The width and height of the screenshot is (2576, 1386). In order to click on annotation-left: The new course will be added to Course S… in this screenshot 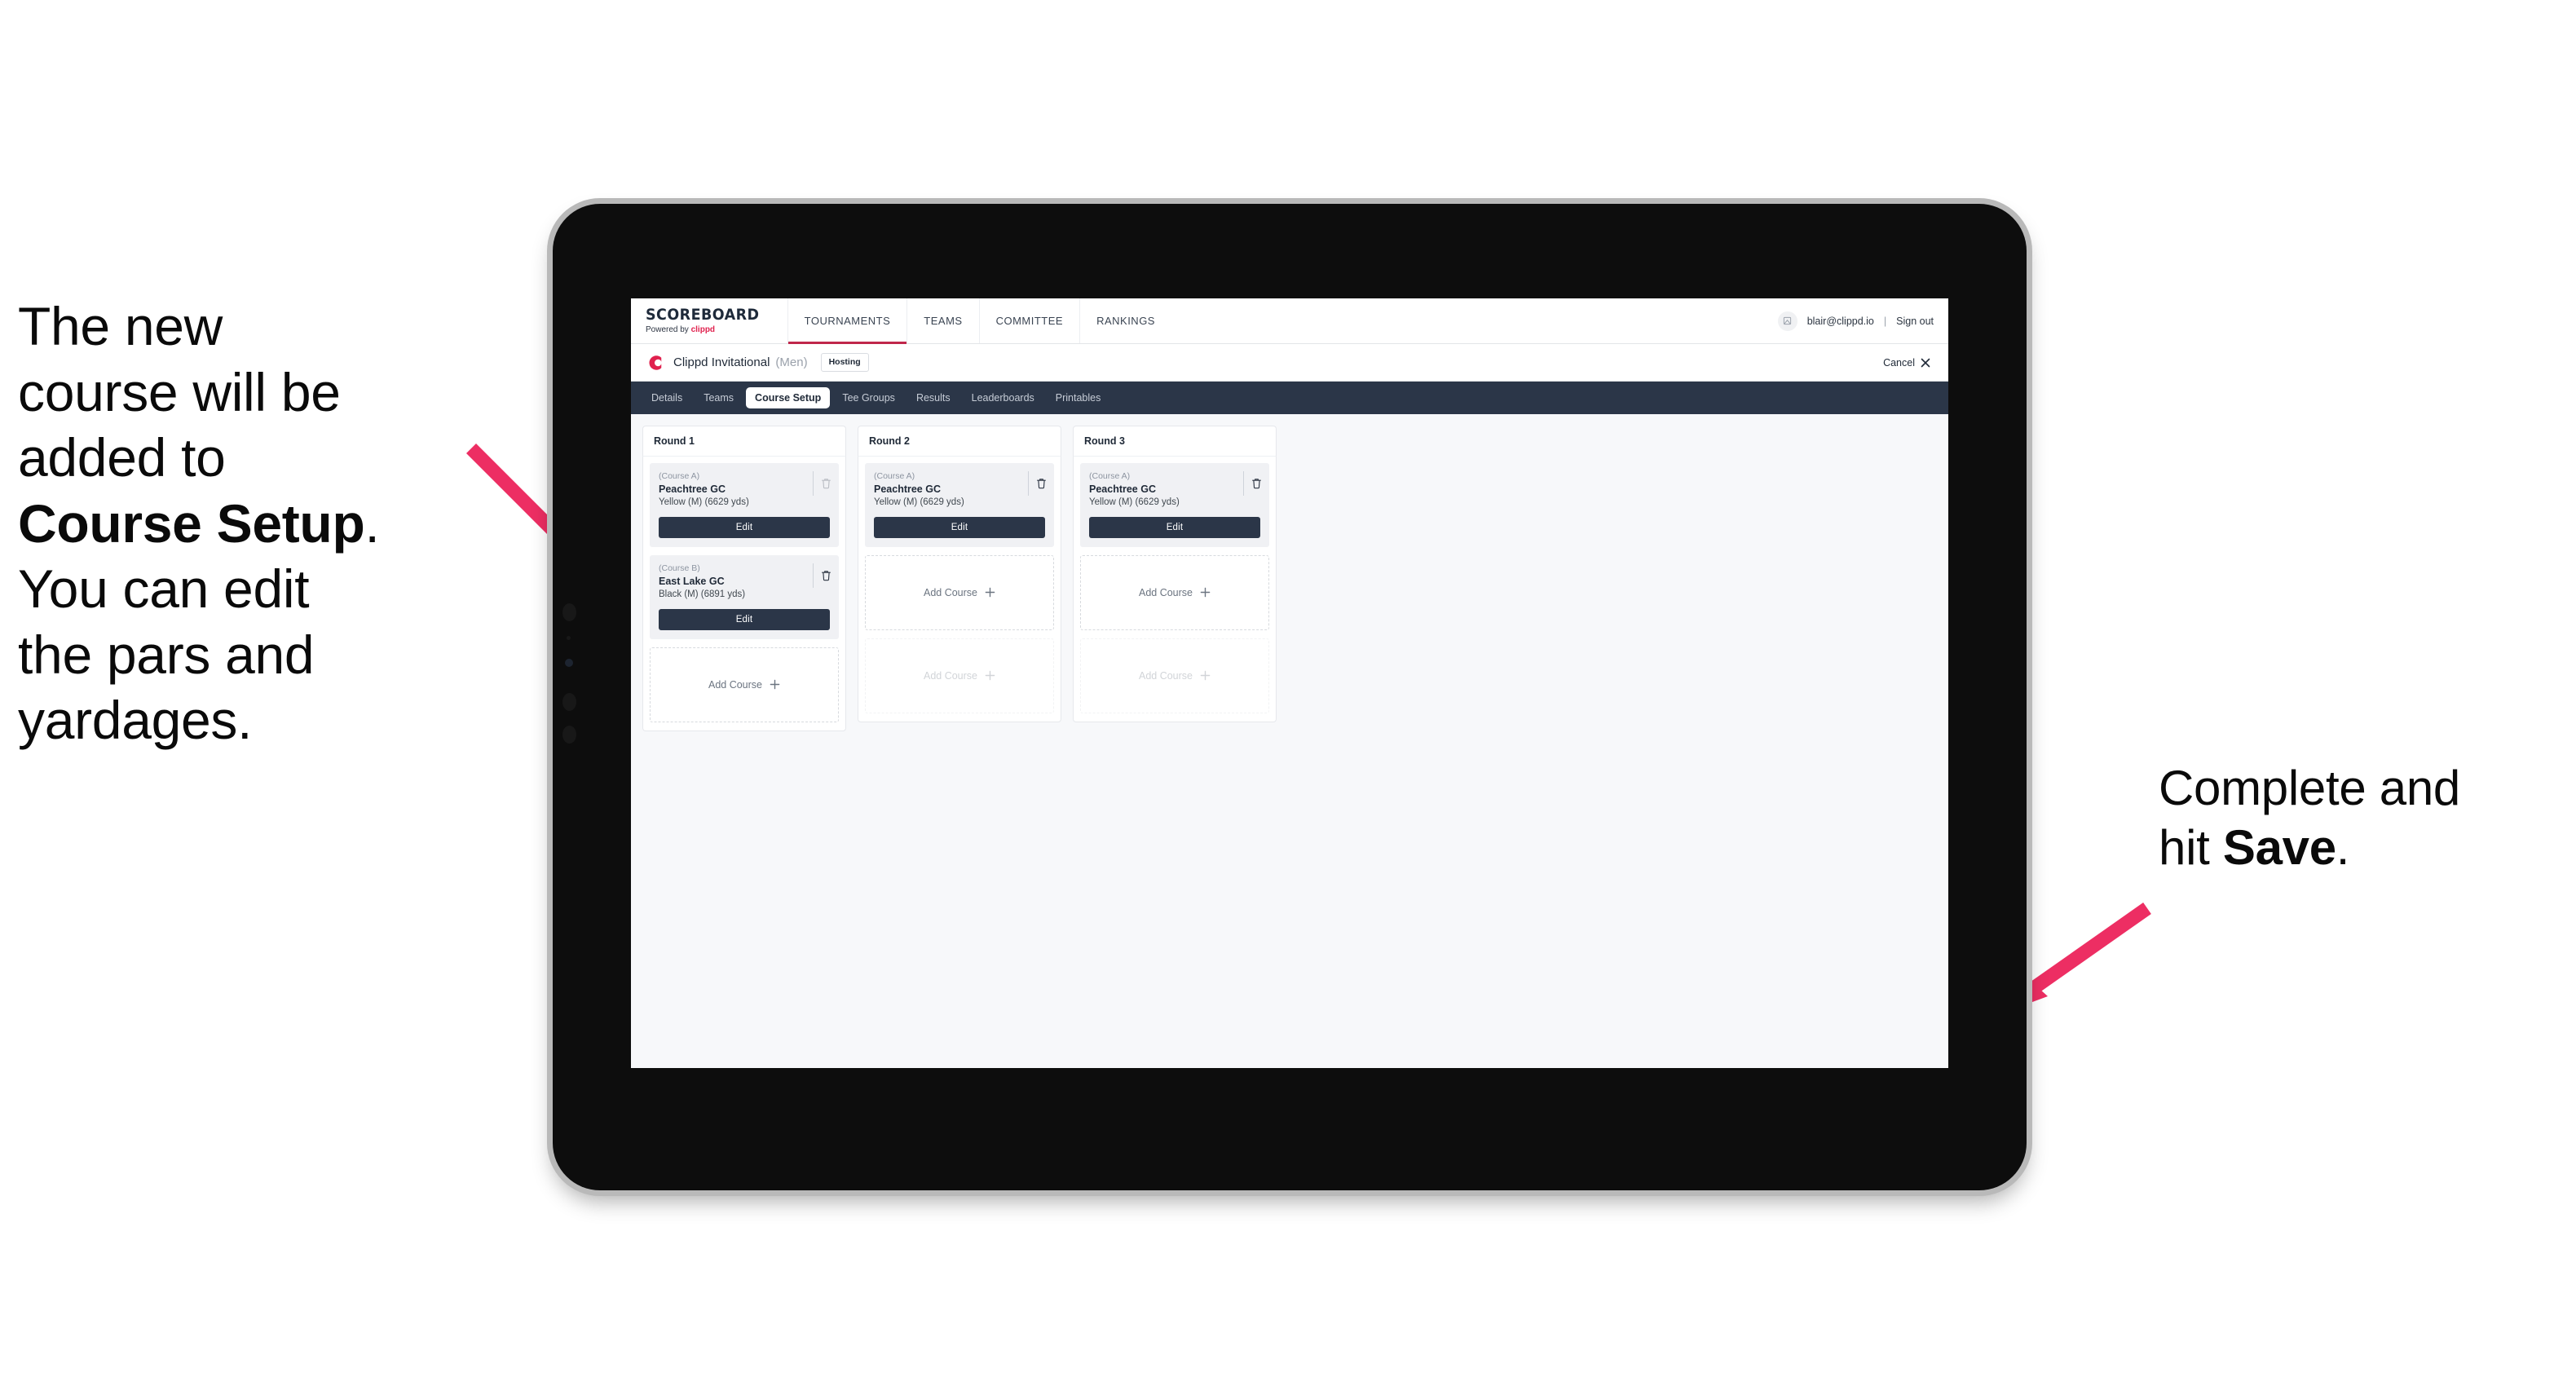, I will do `click(230, 523)`.